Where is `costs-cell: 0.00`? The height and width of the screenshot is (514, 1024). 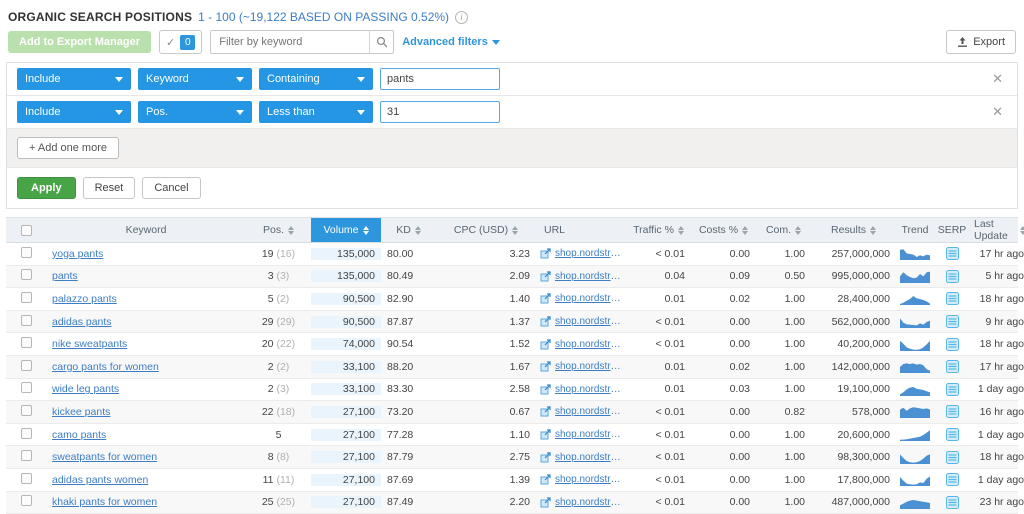
costs-cell: 0.00 is located at coordinates (739, 411).